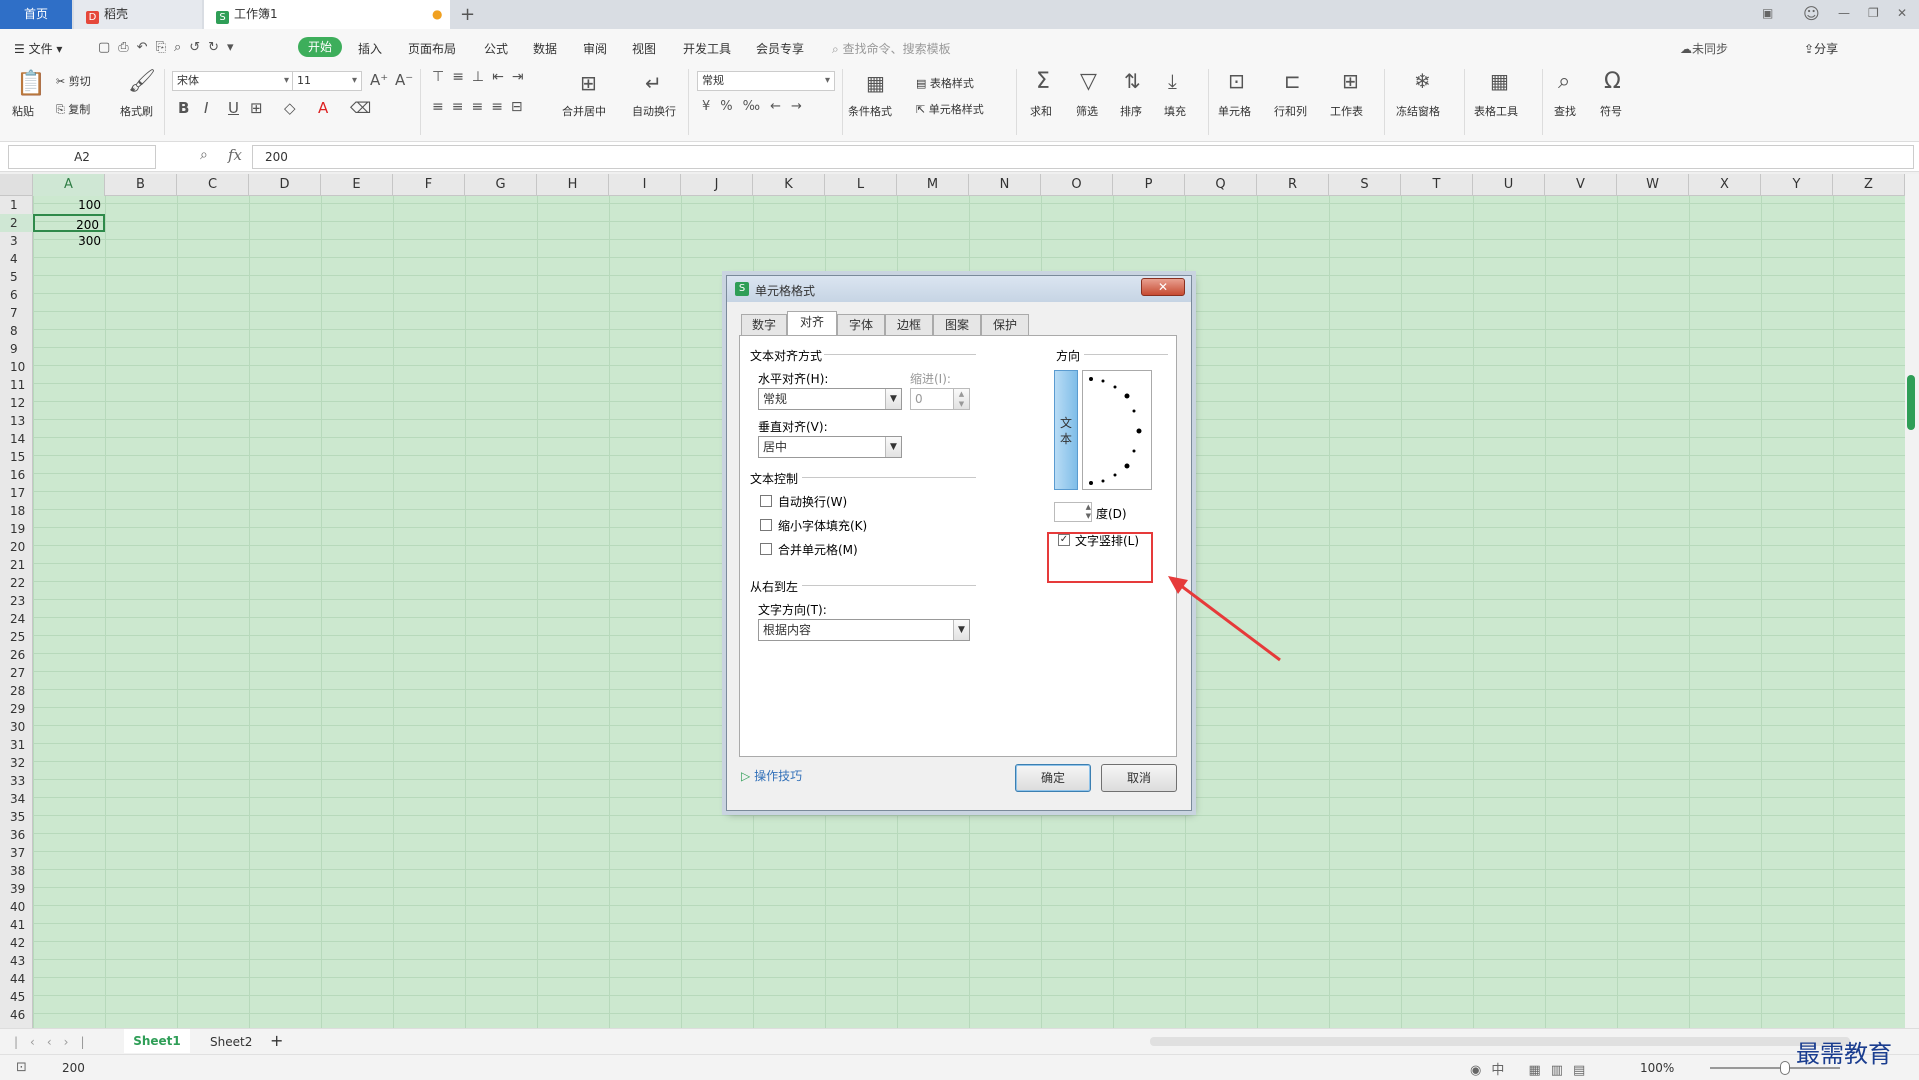  What do you see at coordinates (16, 295) in the screenshot?
I see `row-header-6: 6` at bounding box center [16, 295].